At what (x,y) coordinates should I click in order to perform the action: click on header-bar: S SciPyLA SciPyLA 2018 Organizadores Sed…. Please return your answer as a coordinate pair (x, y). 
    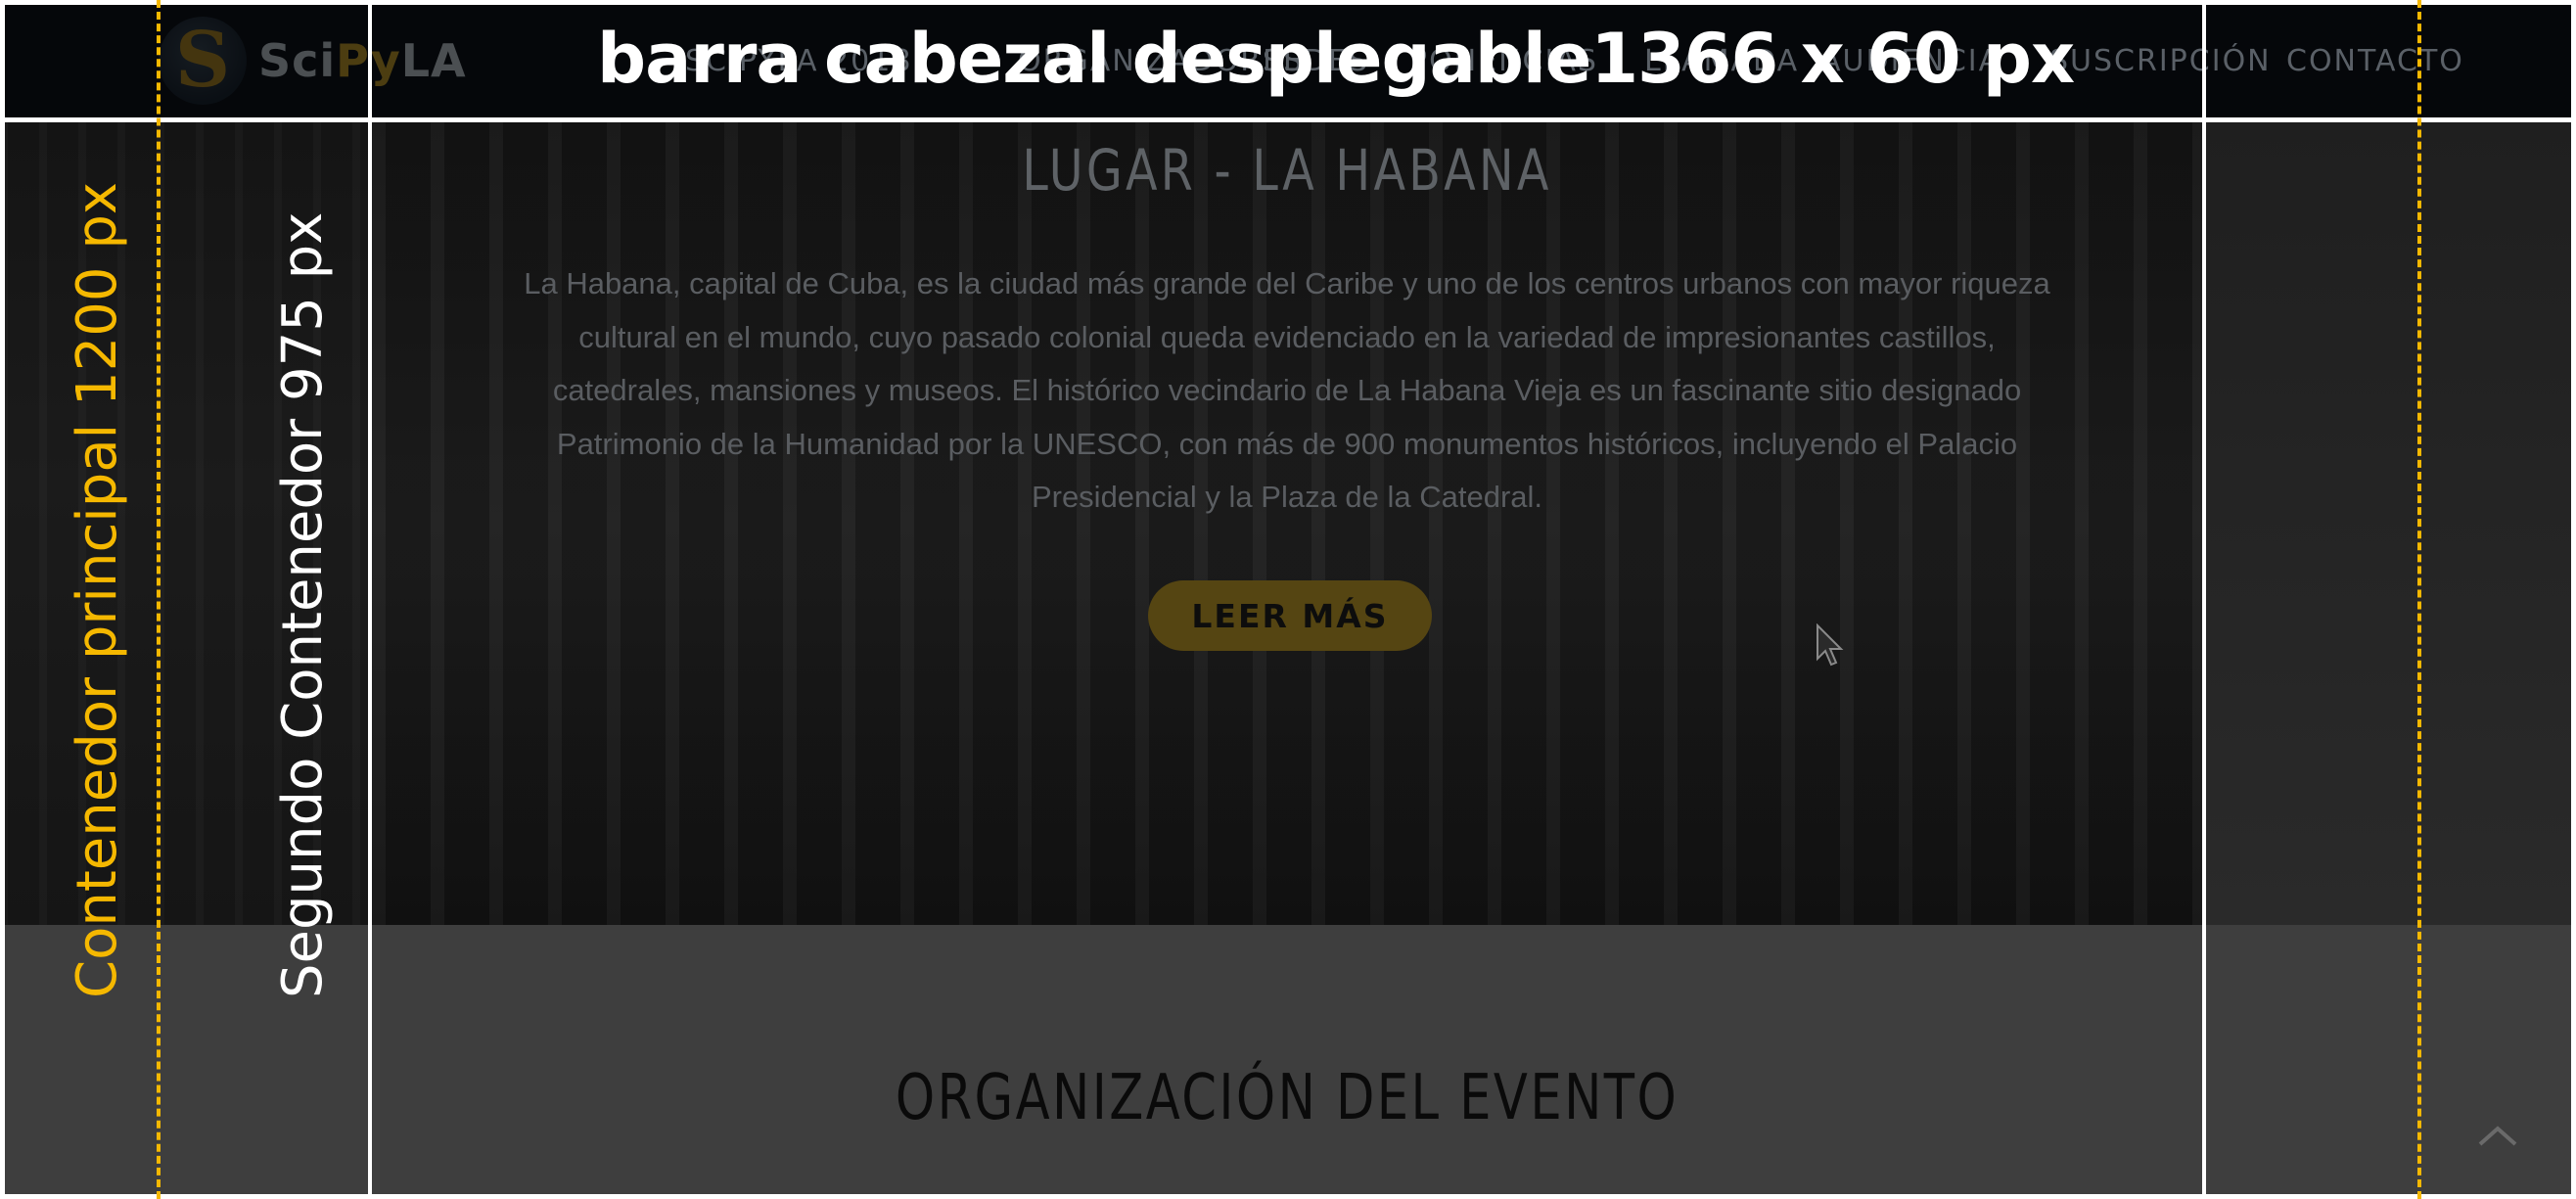
    Looking at the image, I should click on (1288, 61).